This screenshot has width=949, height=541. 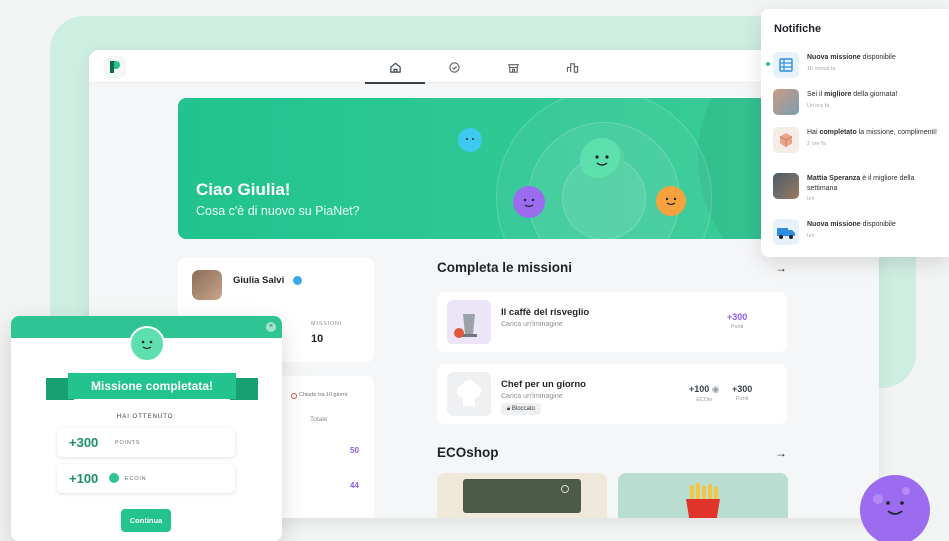 I want to click on locked-badge: 🔒︎ Bloccato, so click(x=521, y=409).